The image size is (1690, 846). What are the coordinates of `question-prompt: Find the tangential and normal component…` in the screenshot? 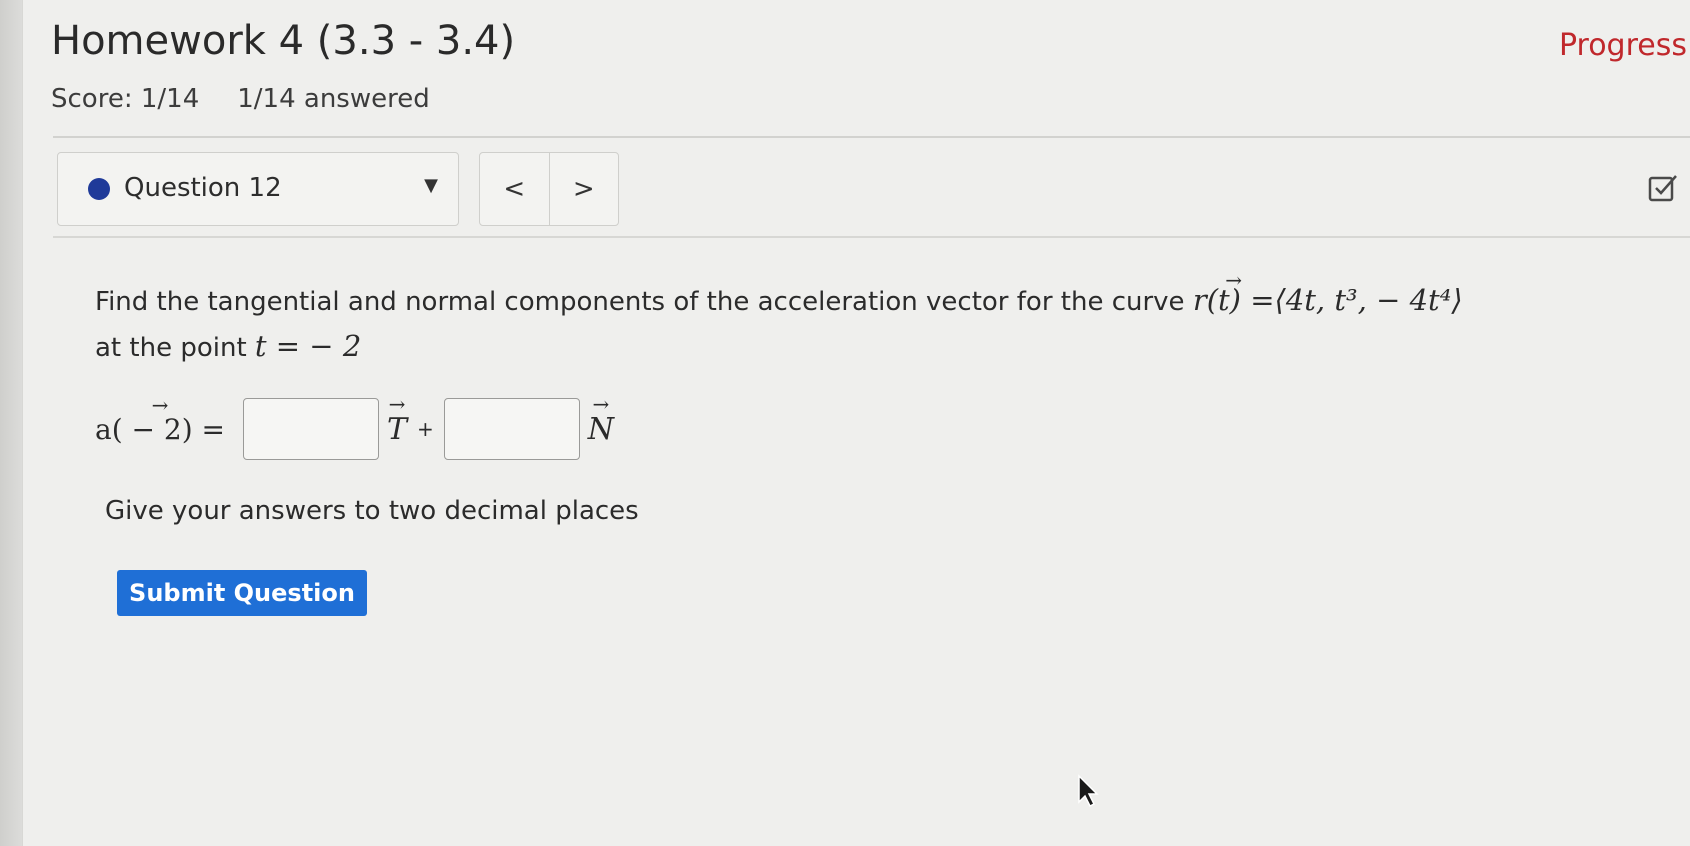 It's located at (644, 302).